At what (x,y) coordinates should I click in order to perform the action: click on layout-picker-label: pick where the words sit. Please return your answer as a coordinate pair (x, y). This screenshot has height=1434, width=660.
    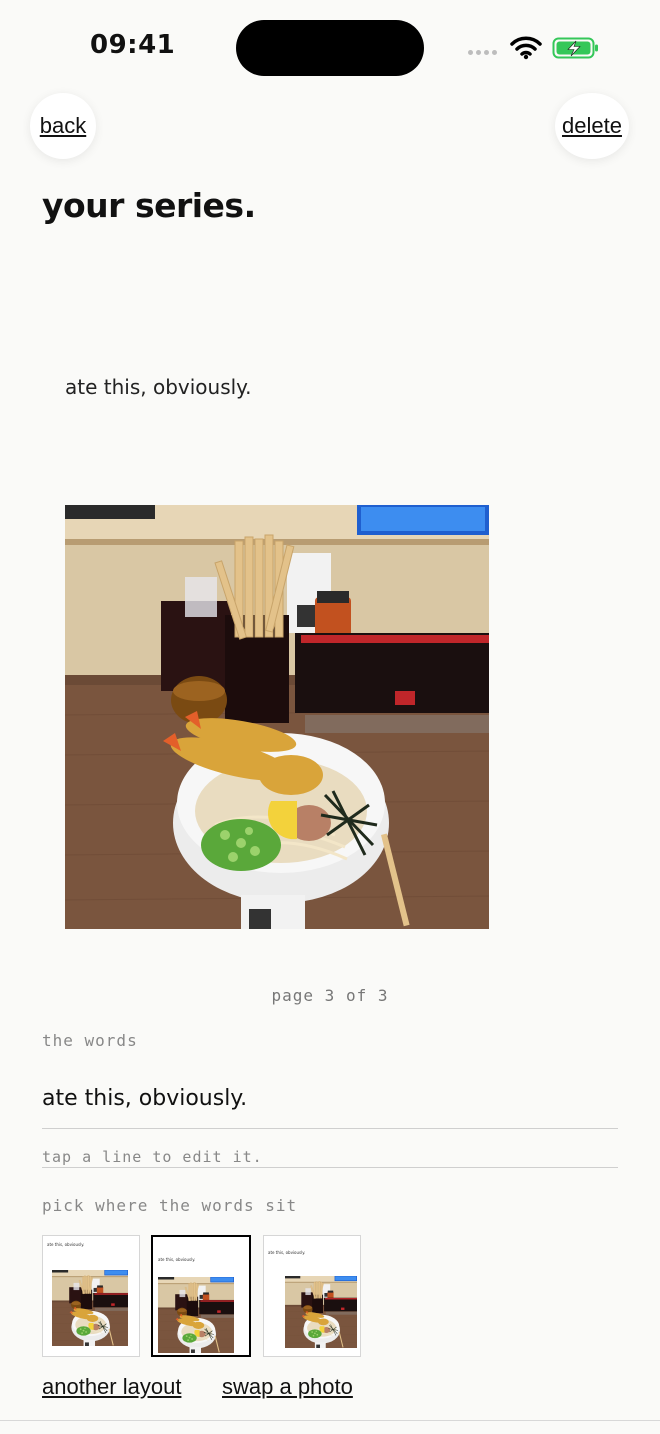
    Looking at the image, I should click on (170, 1205).